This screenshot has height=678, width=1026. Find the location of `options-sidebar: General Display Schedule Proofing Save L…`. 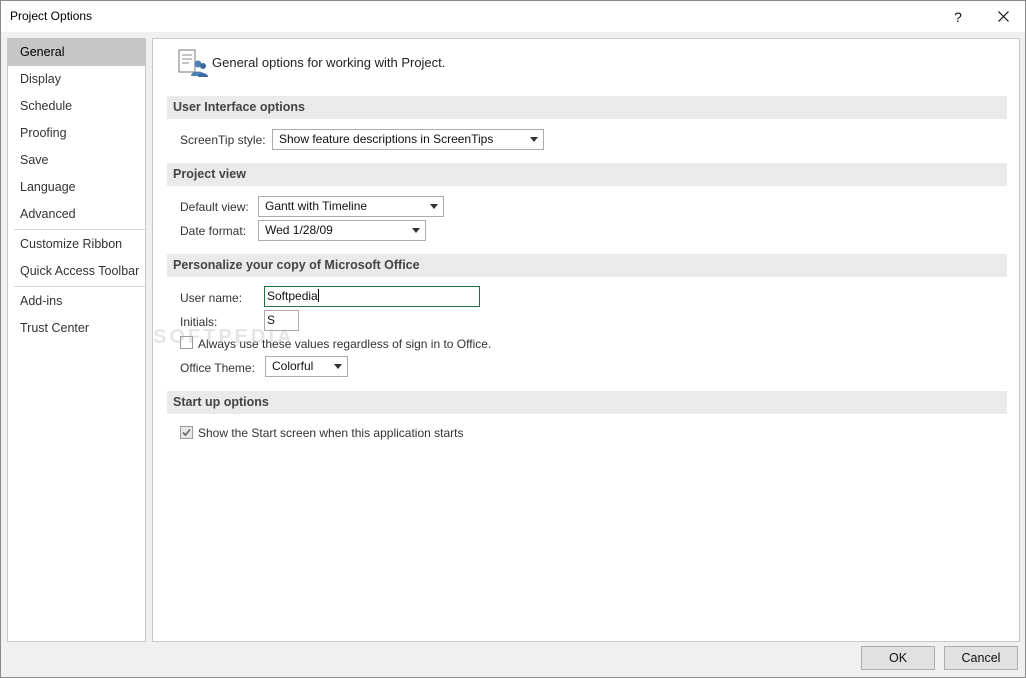

options-sidebar: General Display Schedule Proofing Save L… is located at coordinates (76, 340).